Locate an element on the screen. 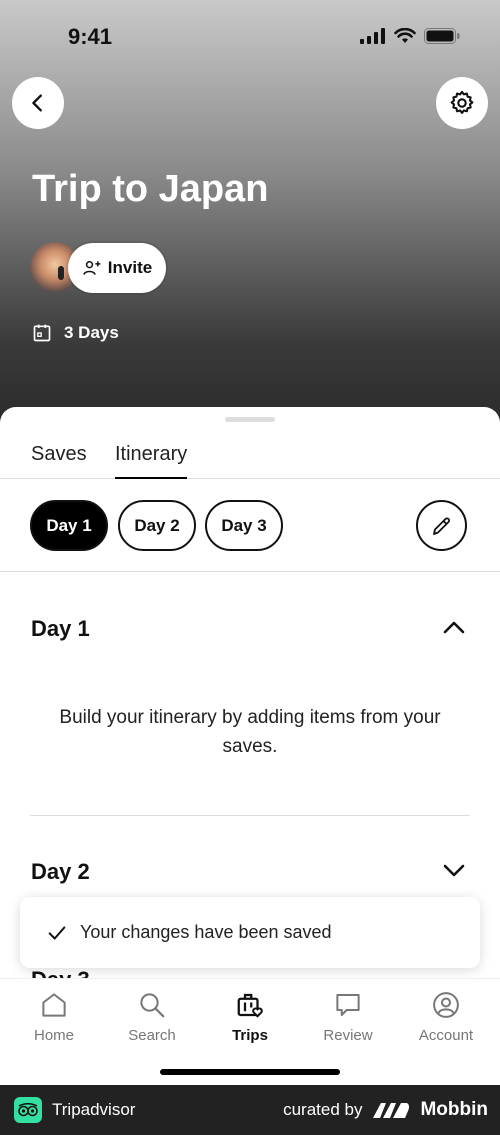  search-icon is located at coordinates (152, 1005).